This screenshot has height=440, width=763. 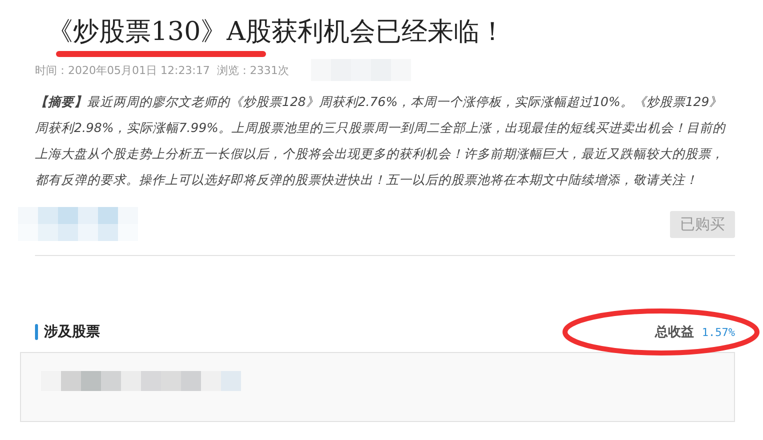 What do you see at coordinates (276, 32) in the screenshot?
I see `article-title: 《炒股票130》A股获利机会已经来临！` at bounding box center [276, 32].